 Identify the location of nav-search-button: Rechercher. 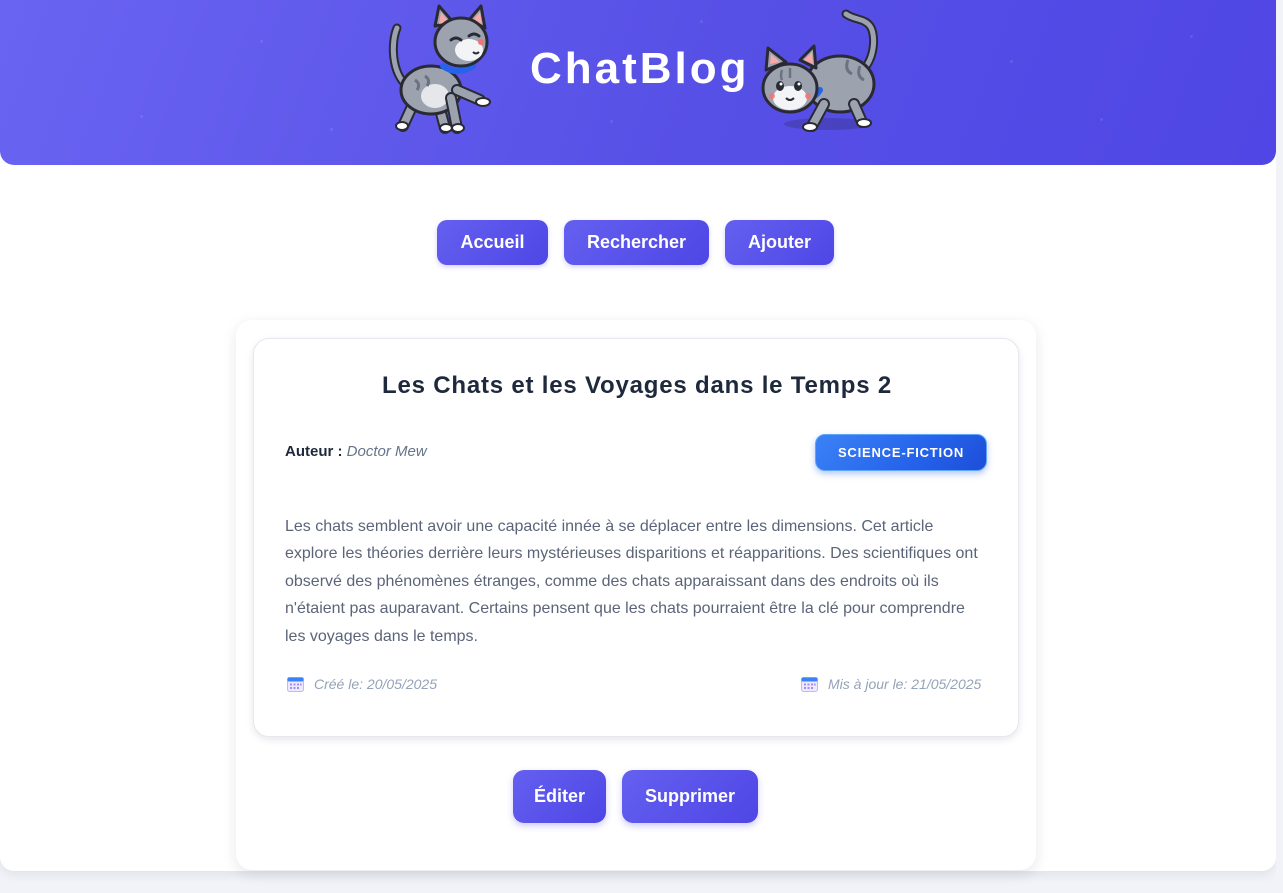
(636, 242).